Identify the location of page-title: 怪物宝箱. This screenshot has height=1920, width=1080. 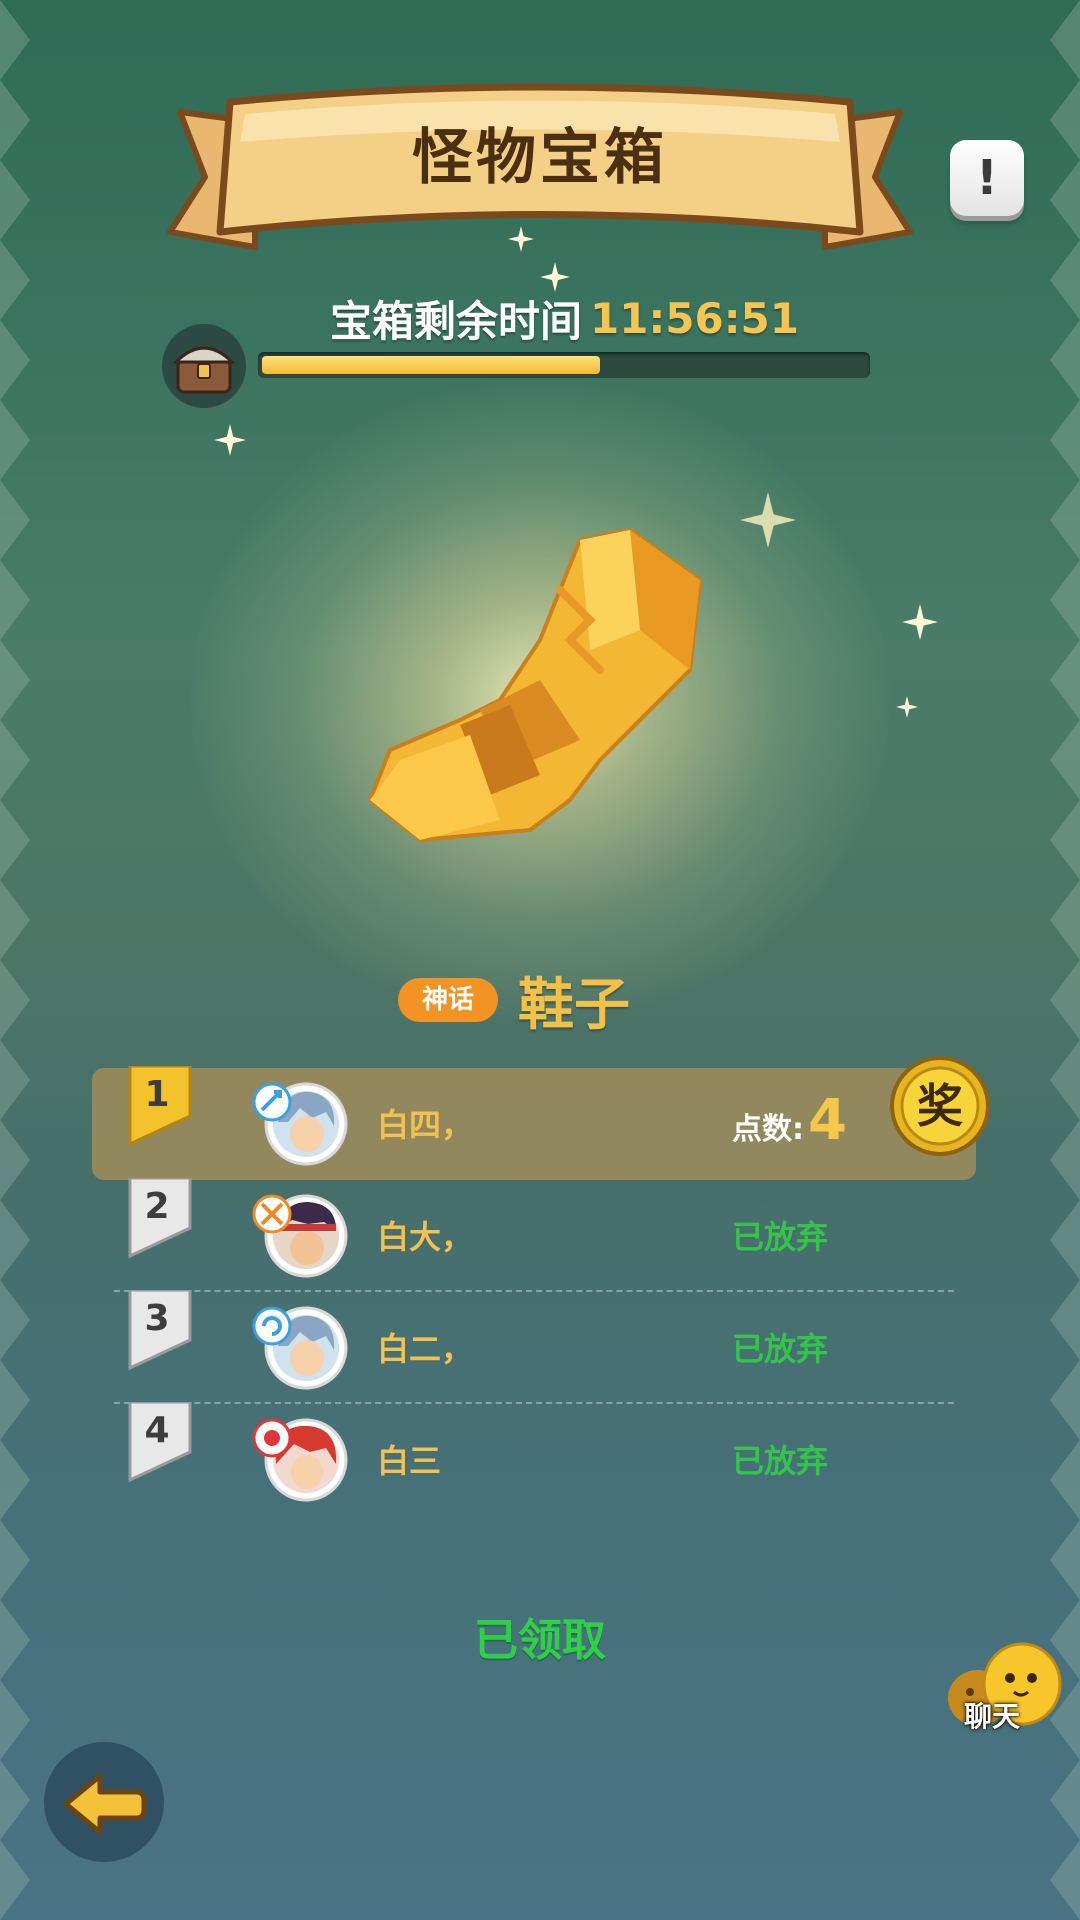
(540, 157).